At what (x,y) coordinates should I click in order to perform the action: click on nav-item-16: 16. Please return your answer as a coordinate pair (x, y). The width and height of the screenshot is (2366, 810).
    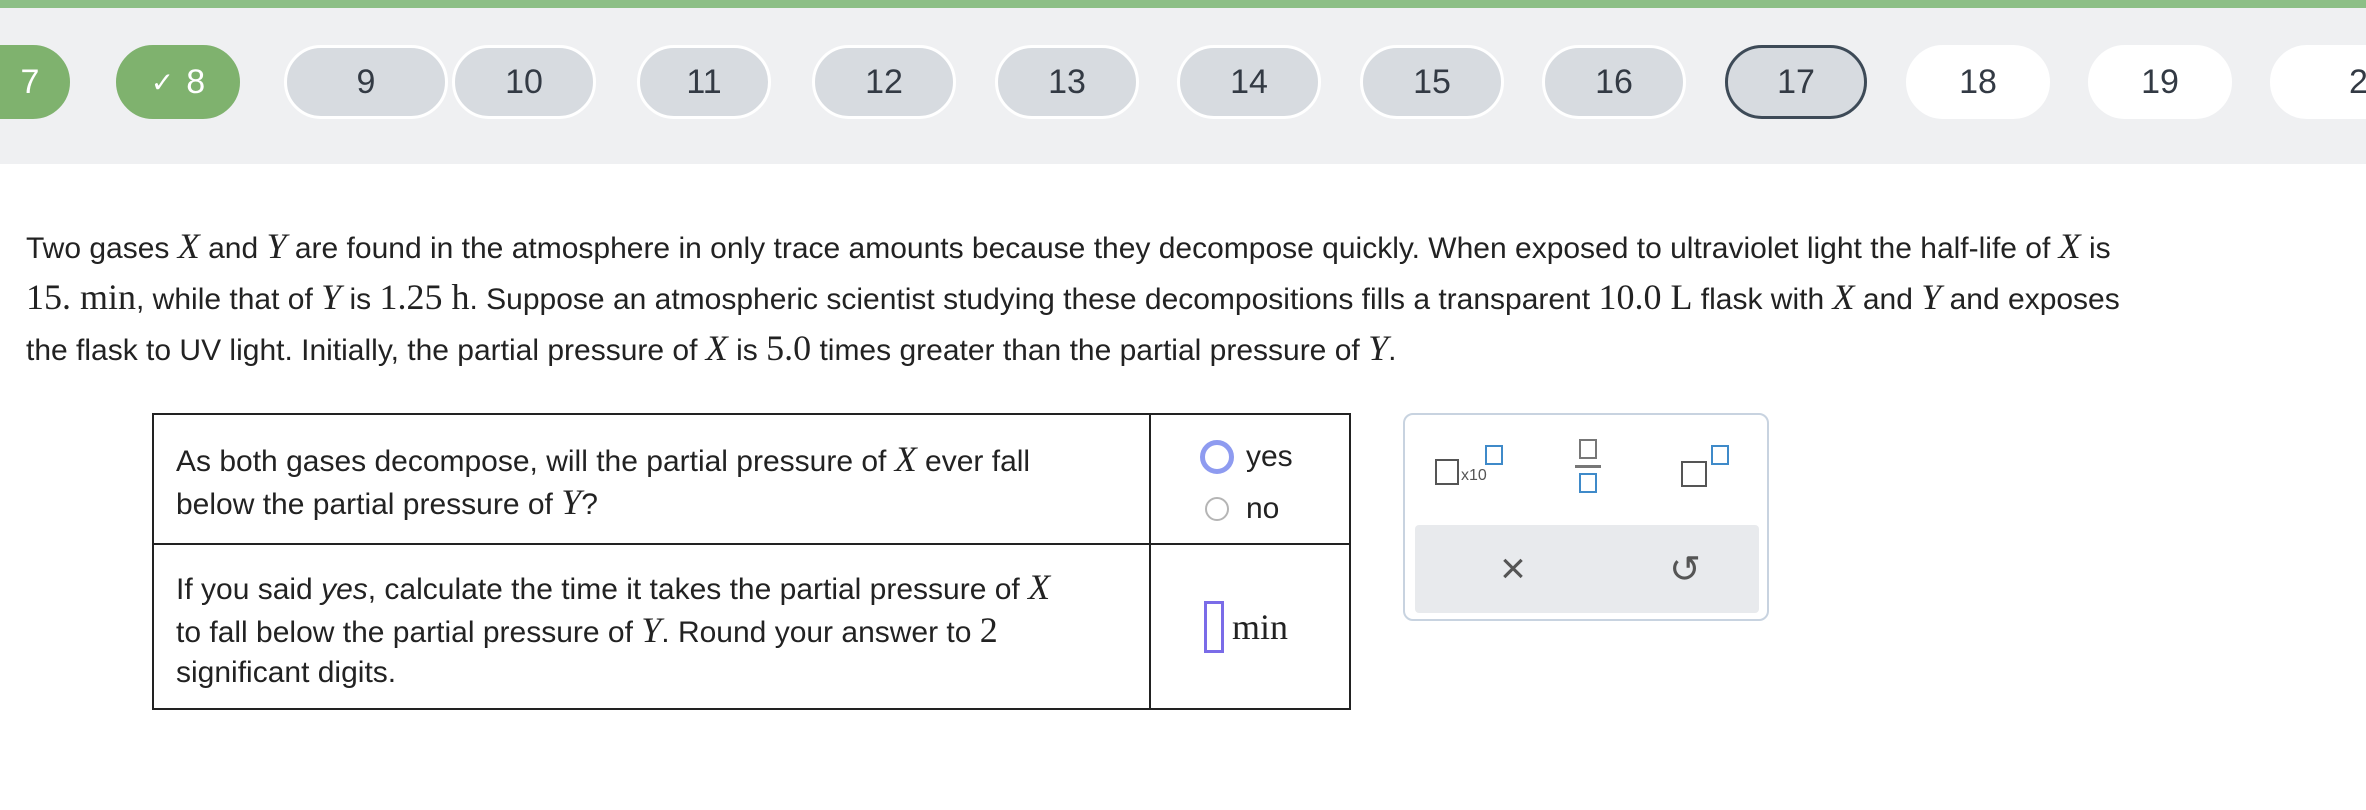
    Looking at the image, I should click on (1614, 82).